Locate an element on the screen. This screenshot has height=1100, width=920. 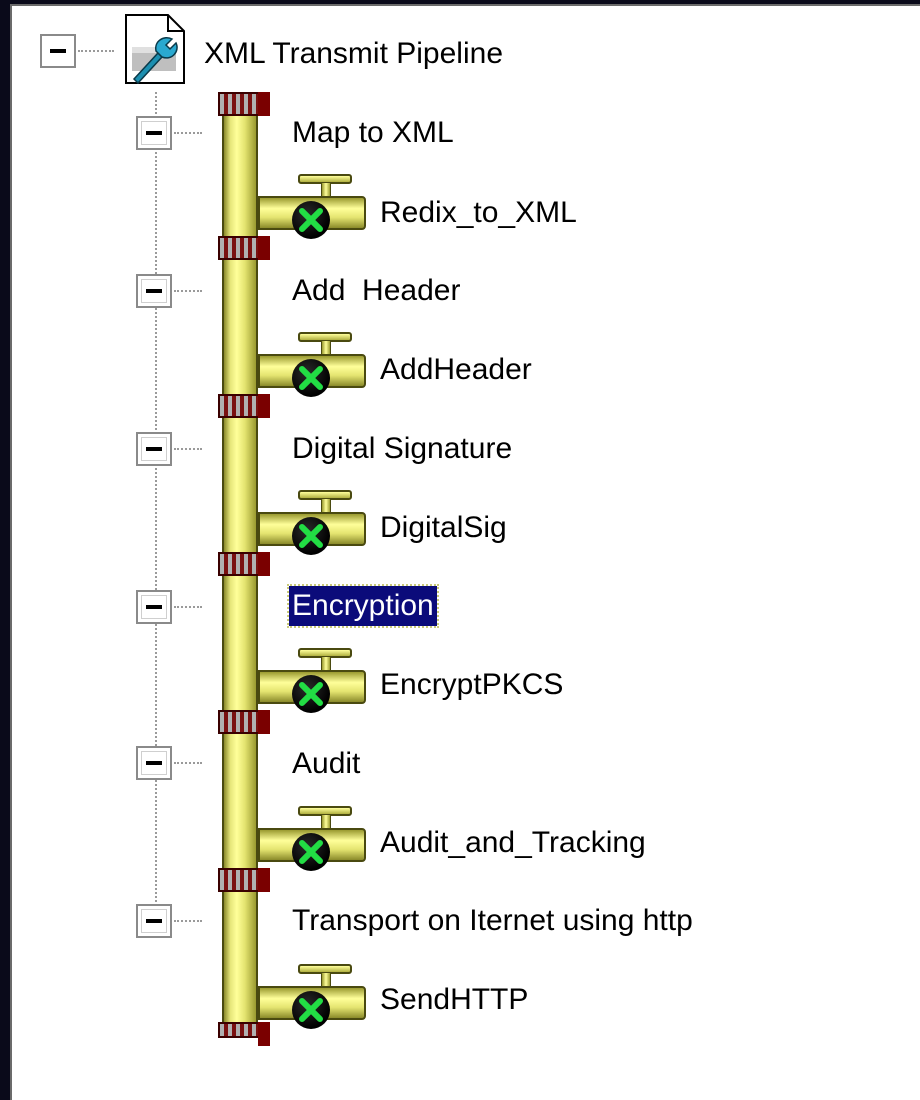
component-label: SendHTTP is located at coordinates (454, 1000).